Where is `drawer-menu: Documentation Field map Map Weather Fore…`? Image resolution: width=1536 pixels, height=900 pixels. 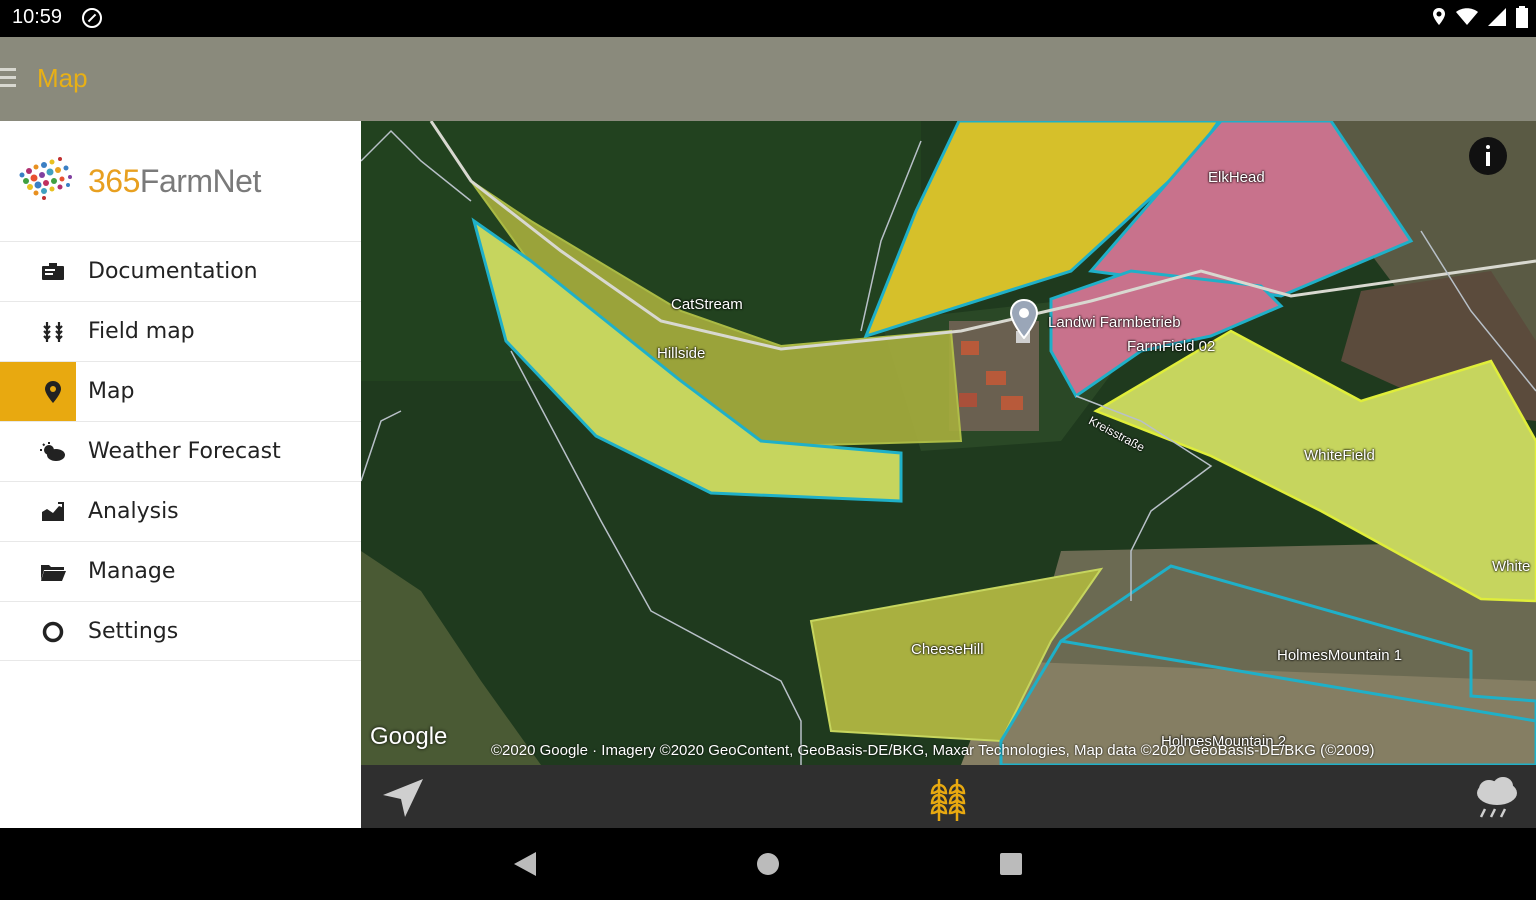
drawer-menu: Documentation Field map Map Weather Fore… is located at coordinates (180, 451).